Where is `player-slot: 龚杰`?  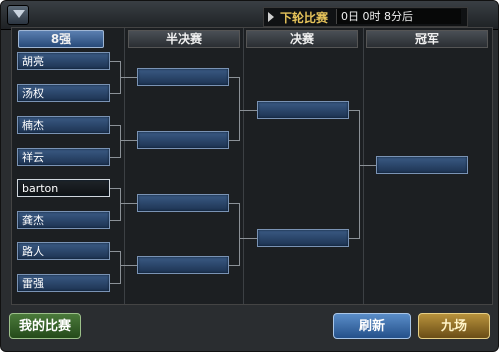 player-slot: 龚杰 is located at coordinates (63, 220).